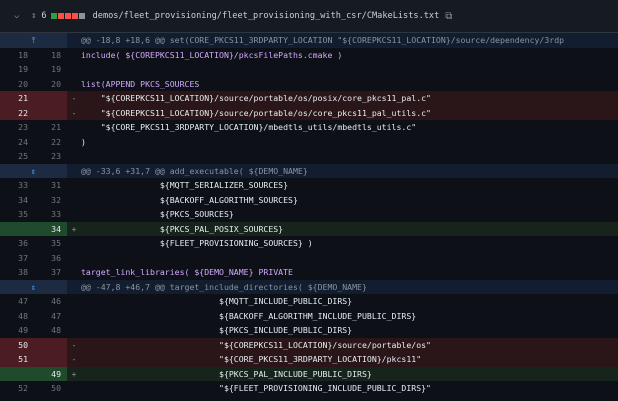 Image resolution: width=618 pixels, height=401 pixels. What do you see at coordinates (83, 141) in the screenshot?
I see `code-text: )` at bounding box center [83, 141].